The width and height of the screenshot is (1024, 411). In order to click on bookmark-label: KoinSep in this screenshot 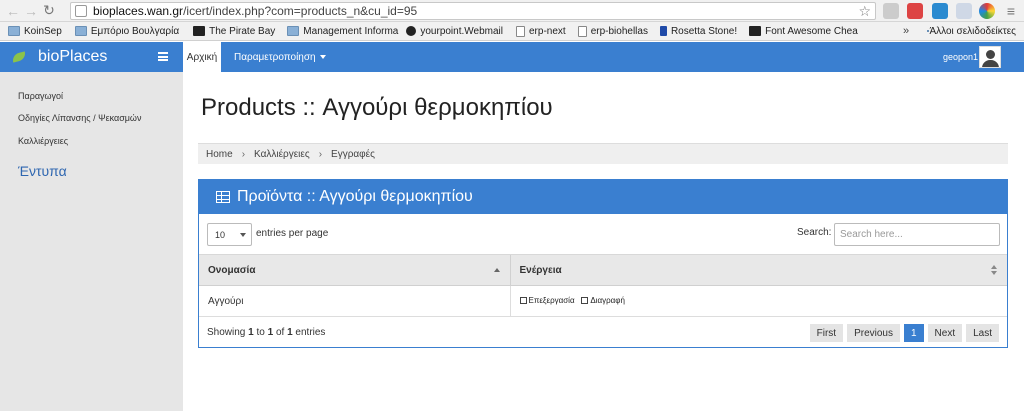, I will do `click(43, 31)`.